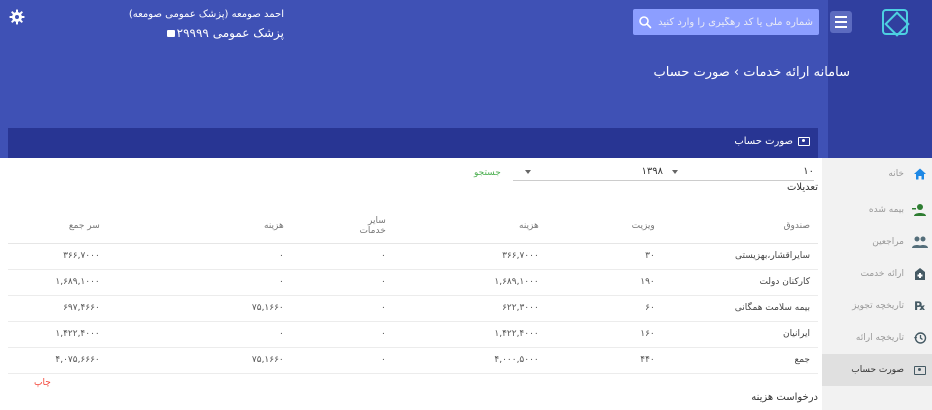 This screenshot has width=932, height=410. I want to click on sidebar-item-patients: مراجعین, so click(877, 242).